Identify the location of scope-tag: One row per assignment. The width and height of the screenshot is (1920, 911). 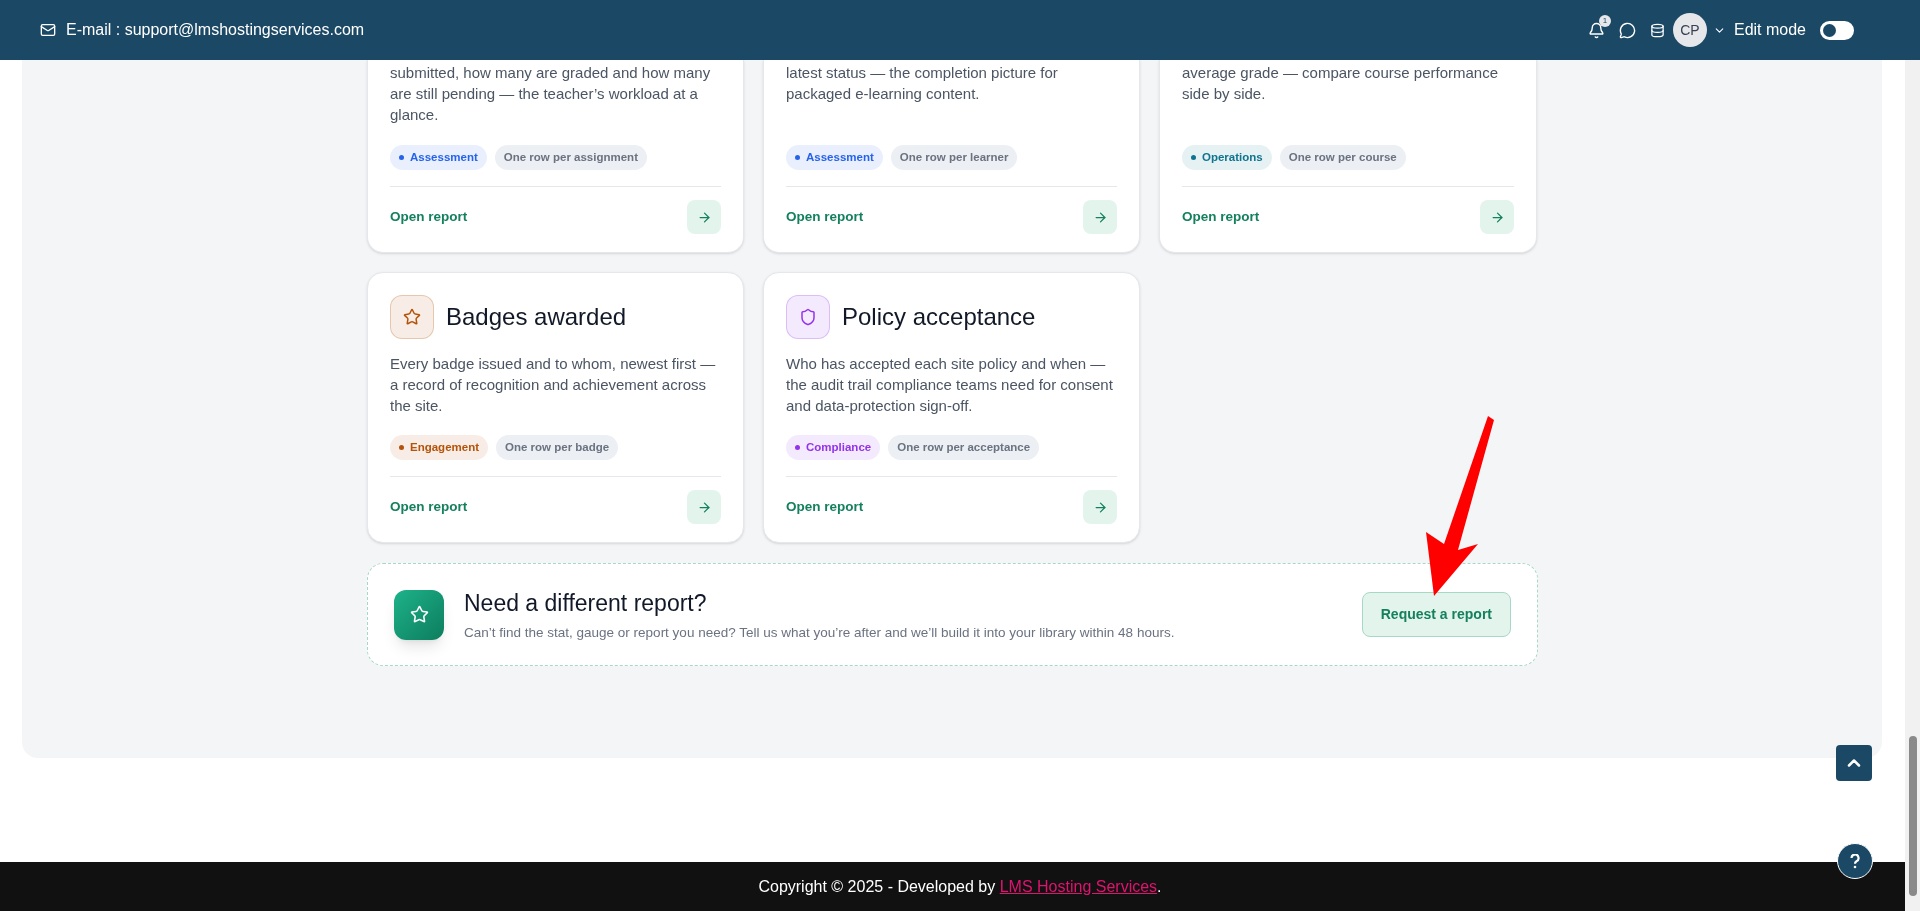
(570, 157).